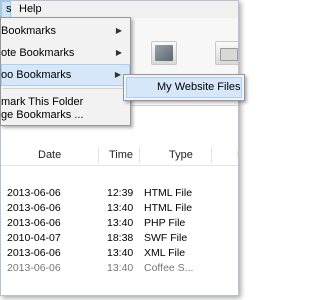  I want to click on table-row: 2013-06-06 13:40 PHP File, so click(119, 223).